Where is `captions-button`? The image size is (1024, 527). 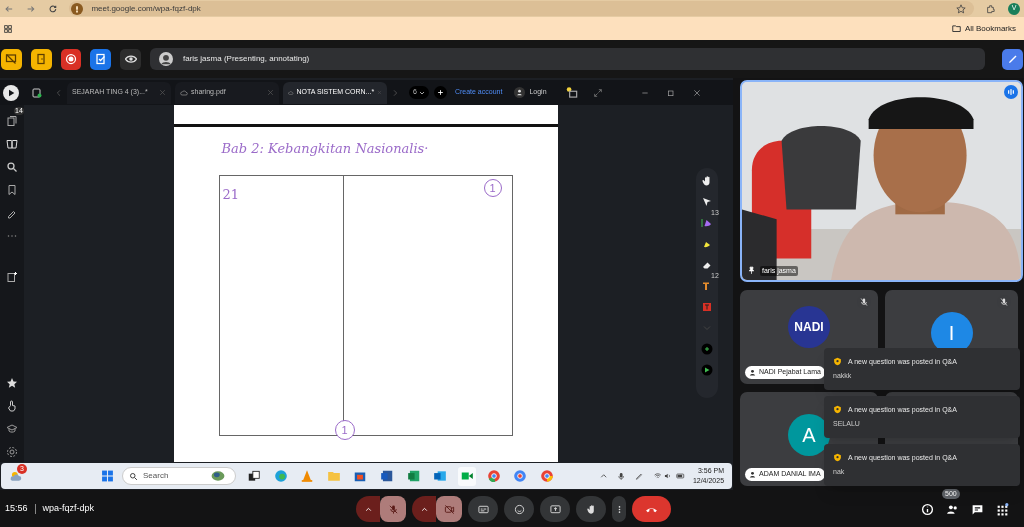 captions-button is located at coordinates (483, 509).